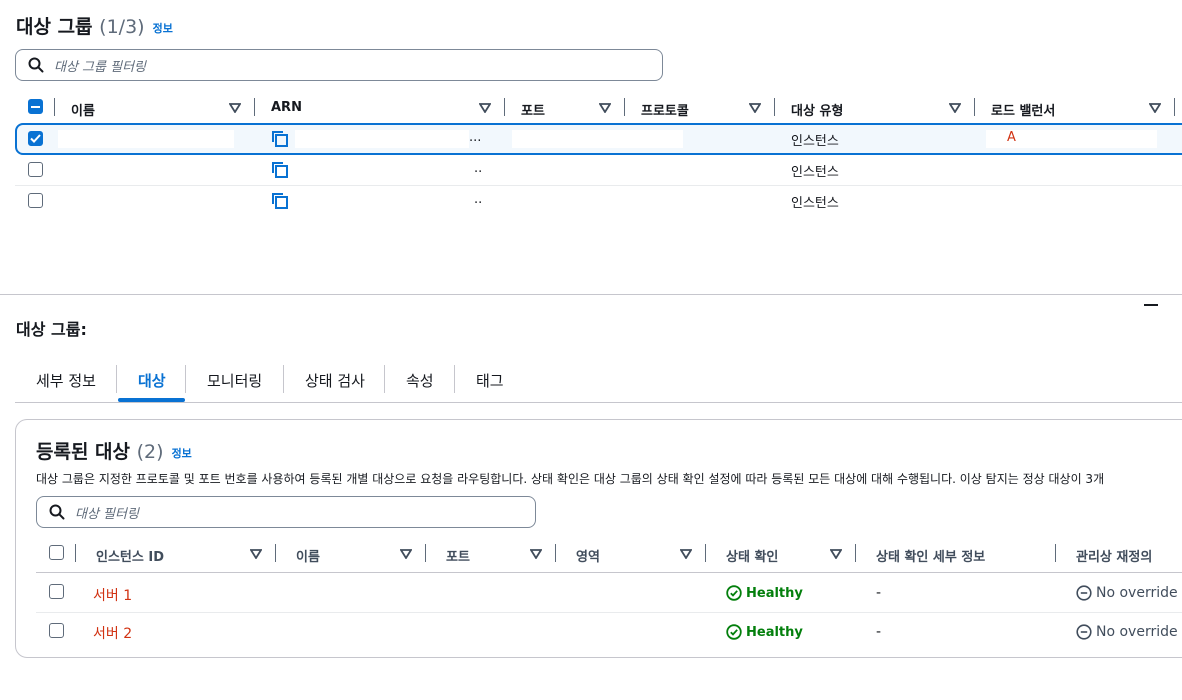 Image resolution: width=1182 pixels, height=700 pixels. Describe the element at coordinates (774, 593) in the screenshot. I see `health-status-label: Healthy` at that location.